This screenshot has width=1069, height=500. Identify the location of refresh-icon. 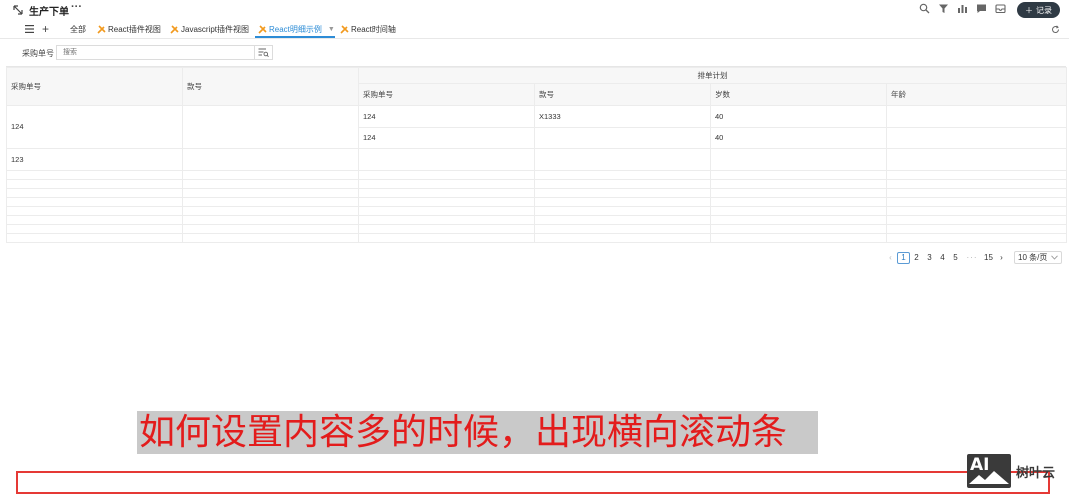
(1055, 29).